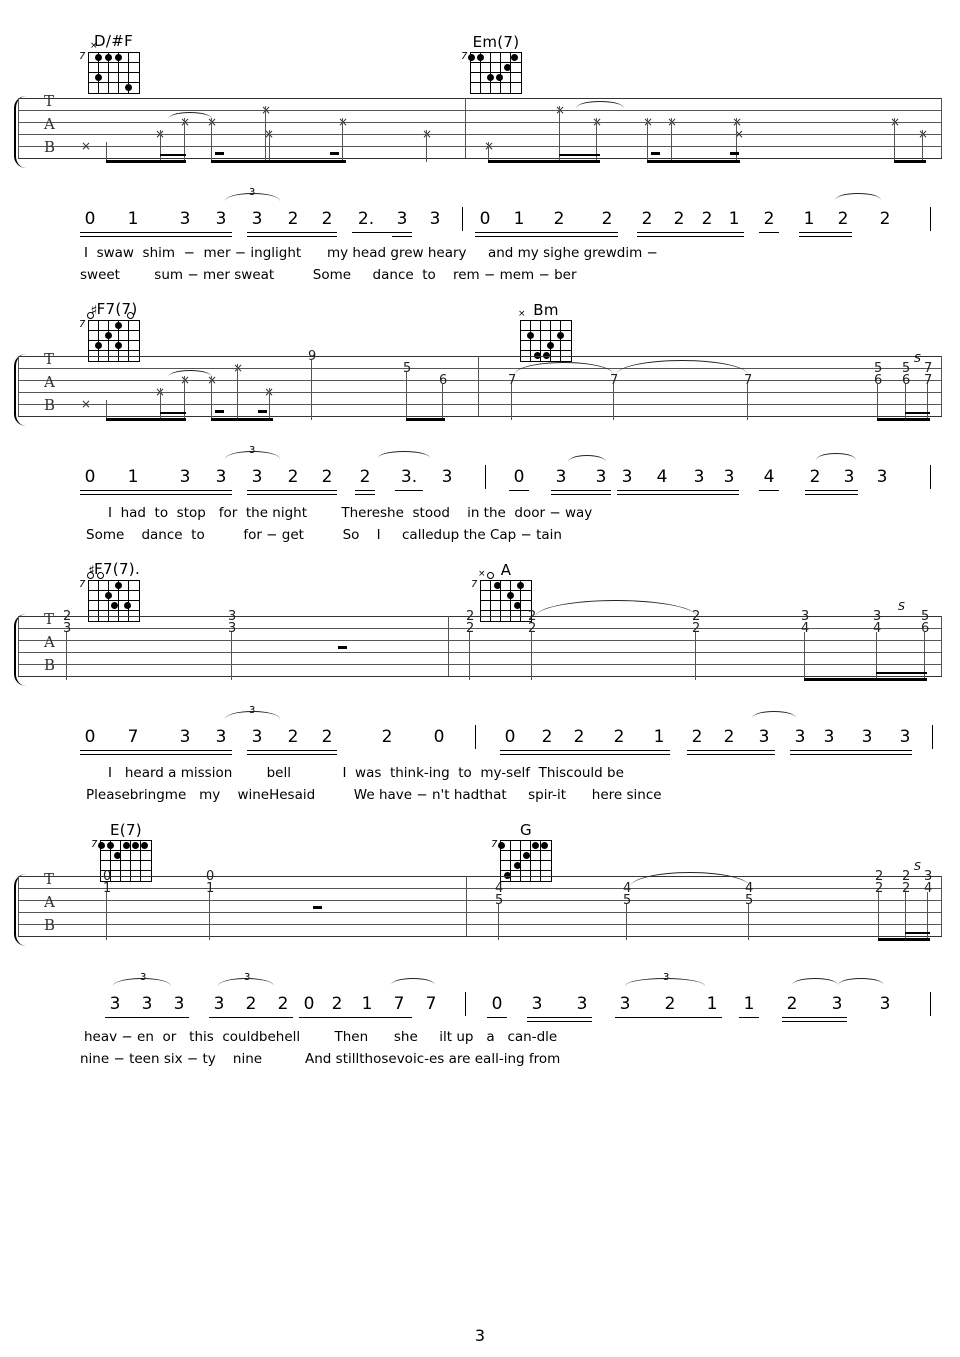 Image resolution: width=960 pixels, height=1357 pixels. What do you see at coordinates (114, 569) in the screenshot?
I see `chord-name: ♯F7(7).` at bounding box center [114, 569].